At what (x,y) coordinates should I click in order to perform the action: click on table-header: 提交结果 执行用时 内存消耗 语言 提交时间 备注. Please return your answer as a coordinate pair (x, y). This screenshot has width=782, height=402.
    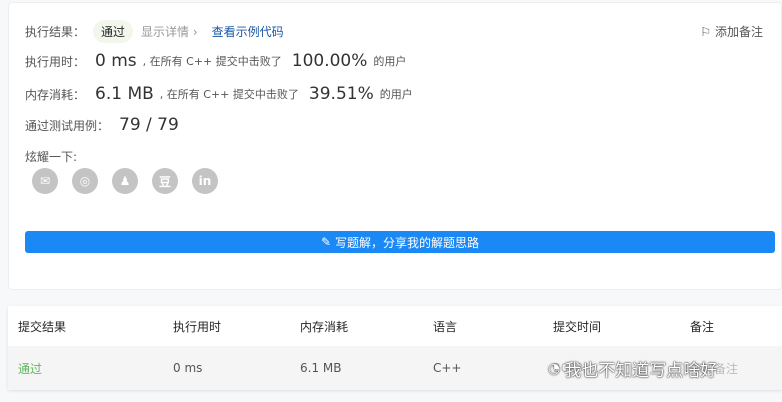
    Looking at the image, I should click on (395, 326).